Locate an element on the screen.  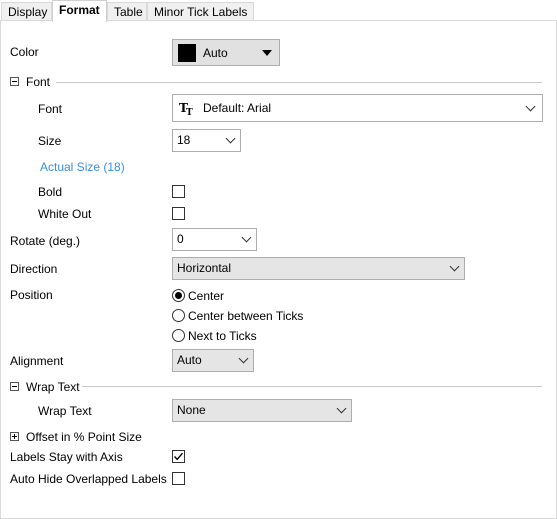
tab-strip: Display Format Table Minor Tick Labels is located at coordinates (278, 11).